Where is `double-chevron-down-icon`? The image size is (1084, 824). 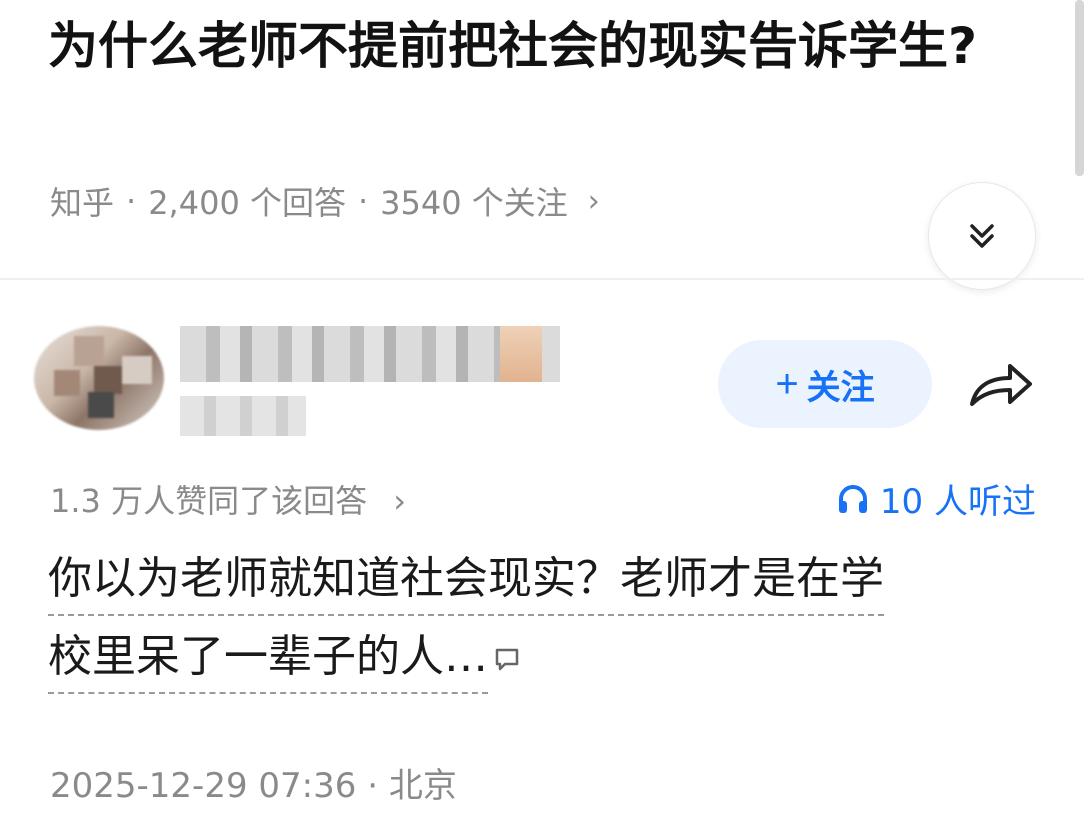
double-chevron-down-icon is located at coordinates (982, 236).